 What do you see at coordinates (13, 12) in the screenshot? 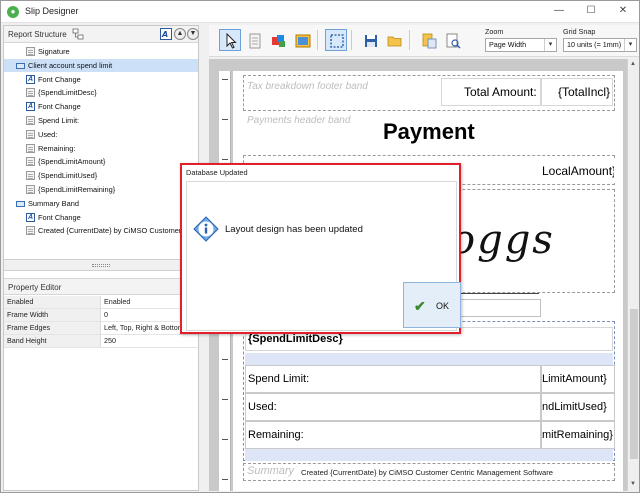
I see `app-icon: ●` at bounding box center [13, 12].